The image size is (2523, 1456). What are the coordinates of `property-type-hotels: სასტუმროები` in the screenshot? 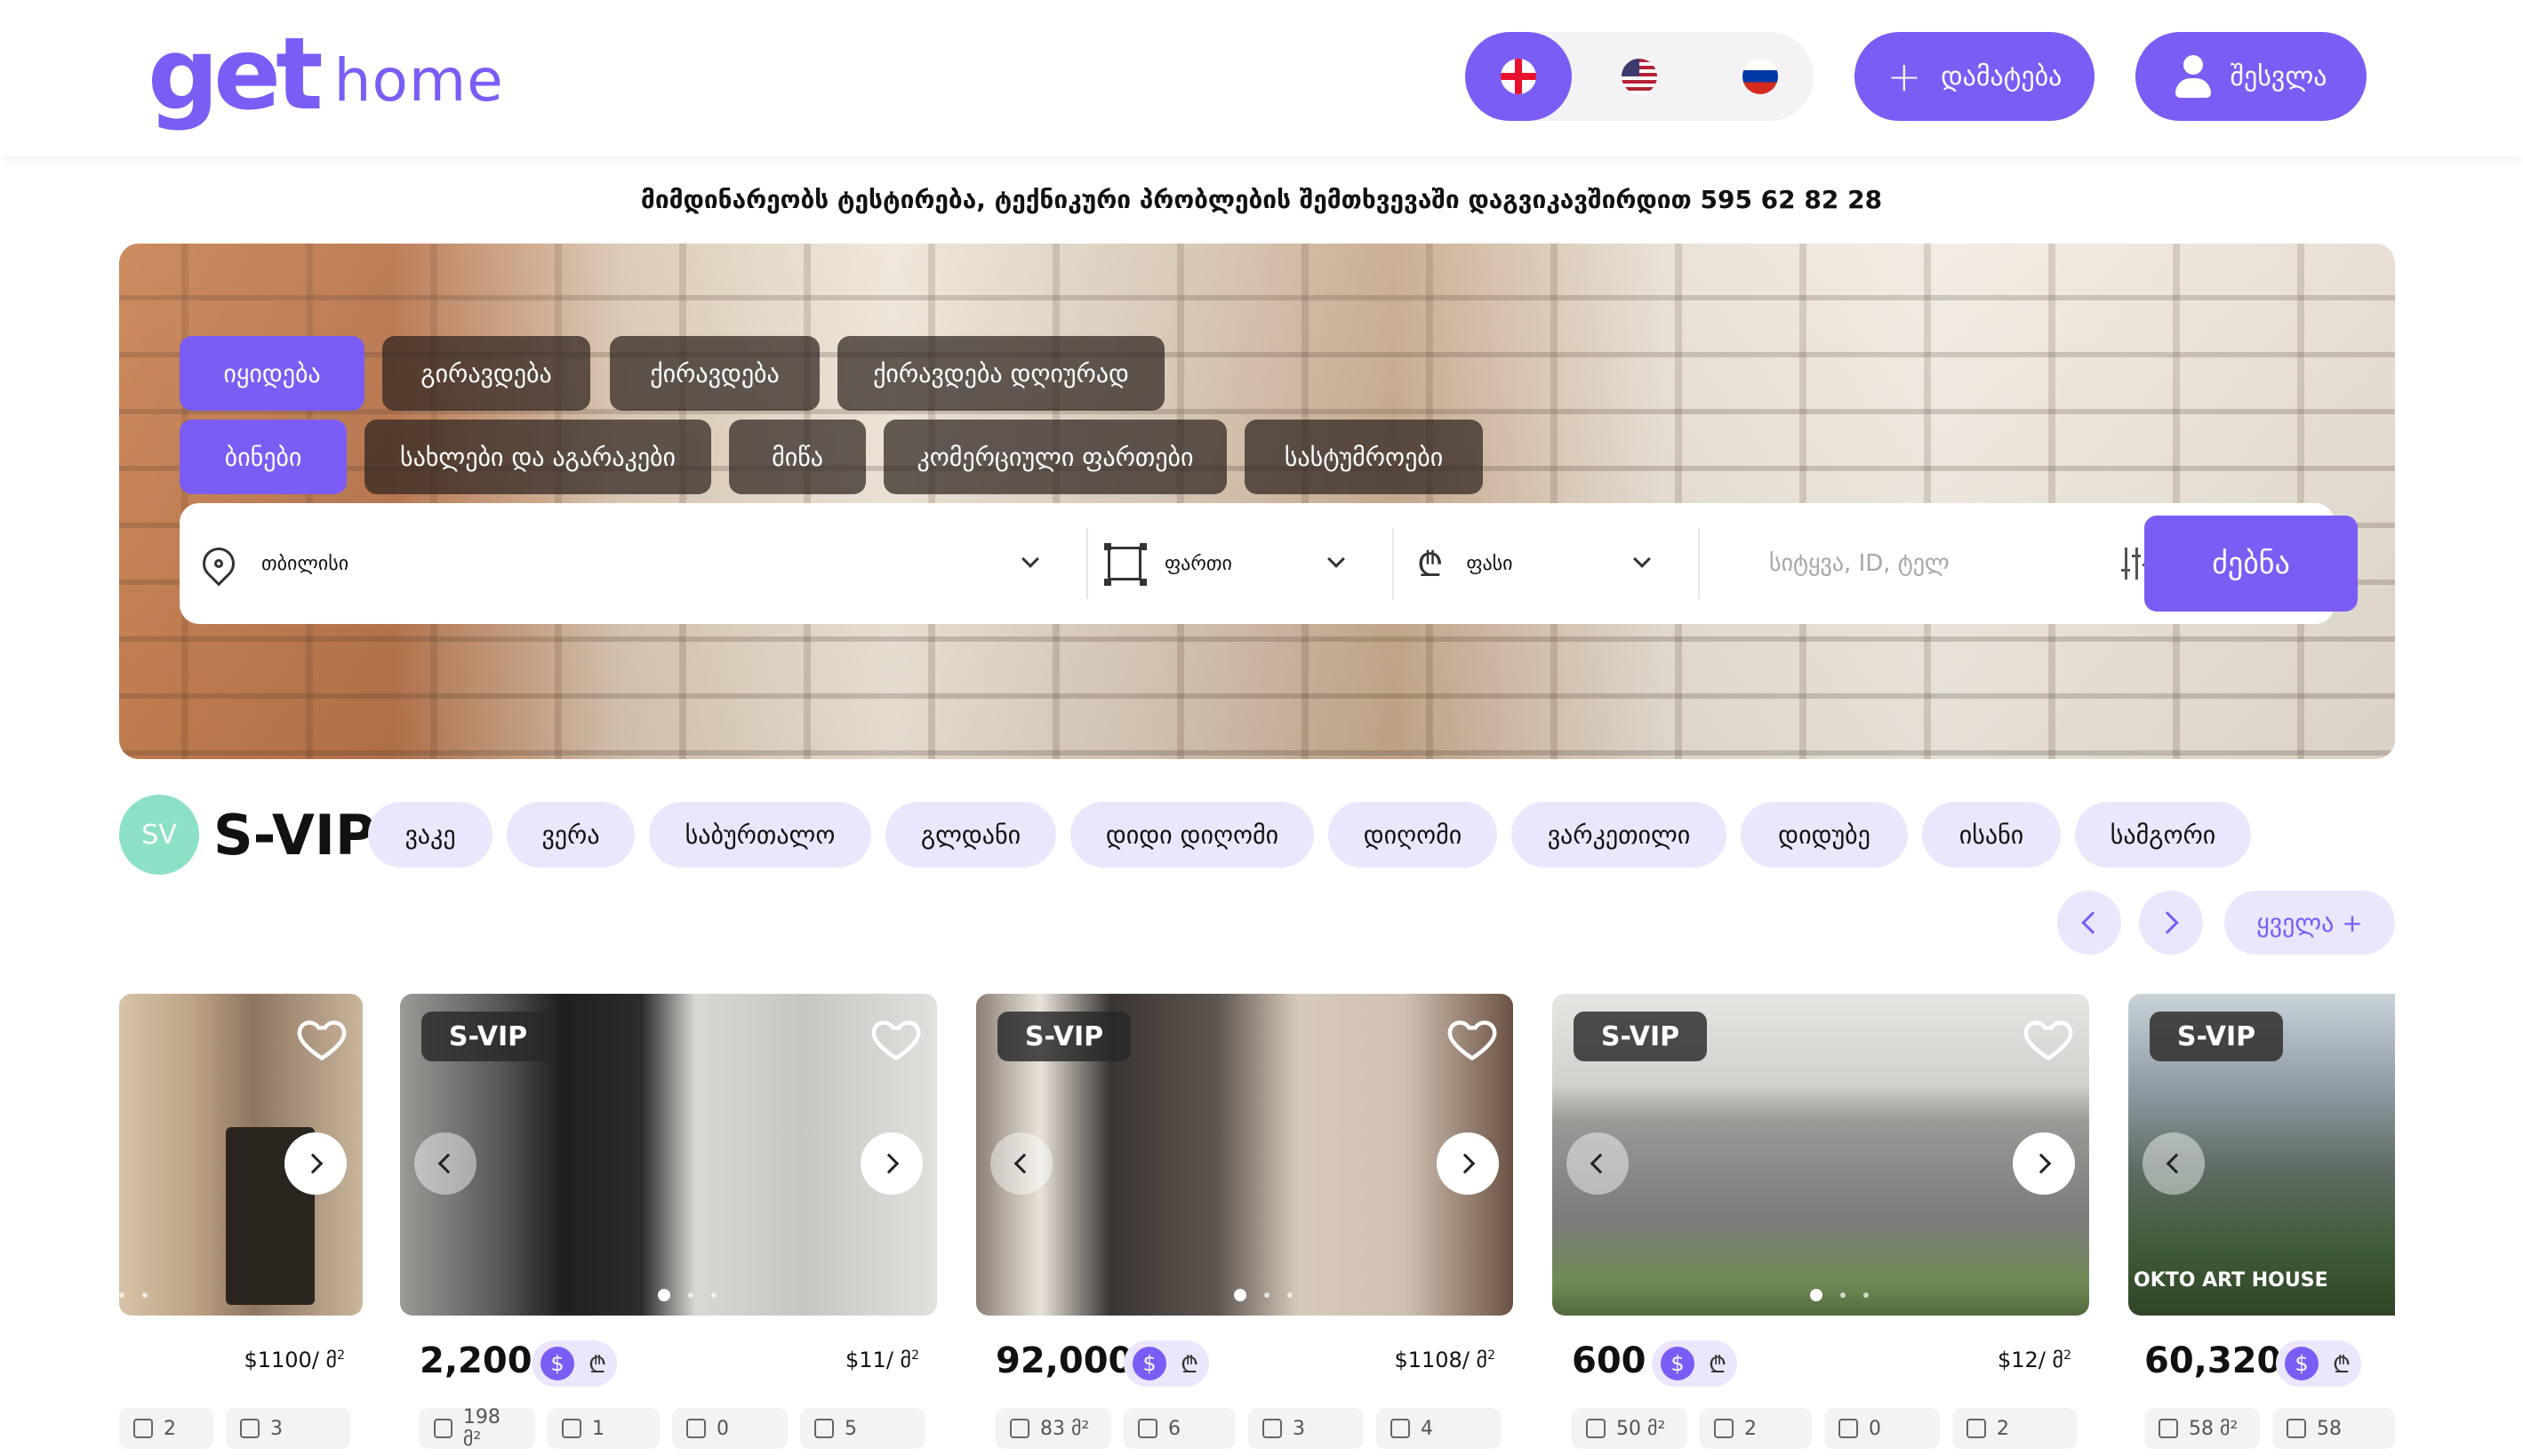 It's located at (1364, 457).